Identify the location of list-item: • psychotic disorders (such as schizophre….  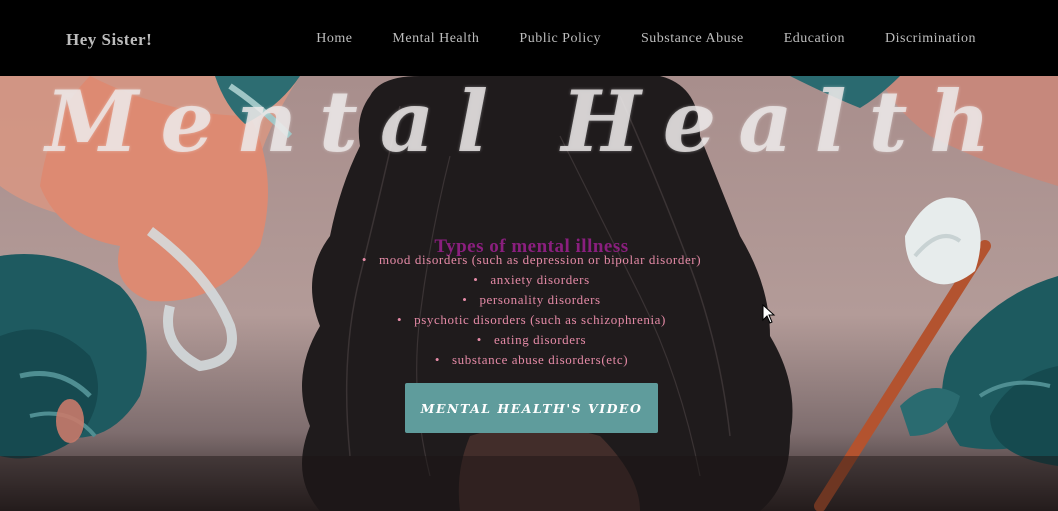
(531, 319).